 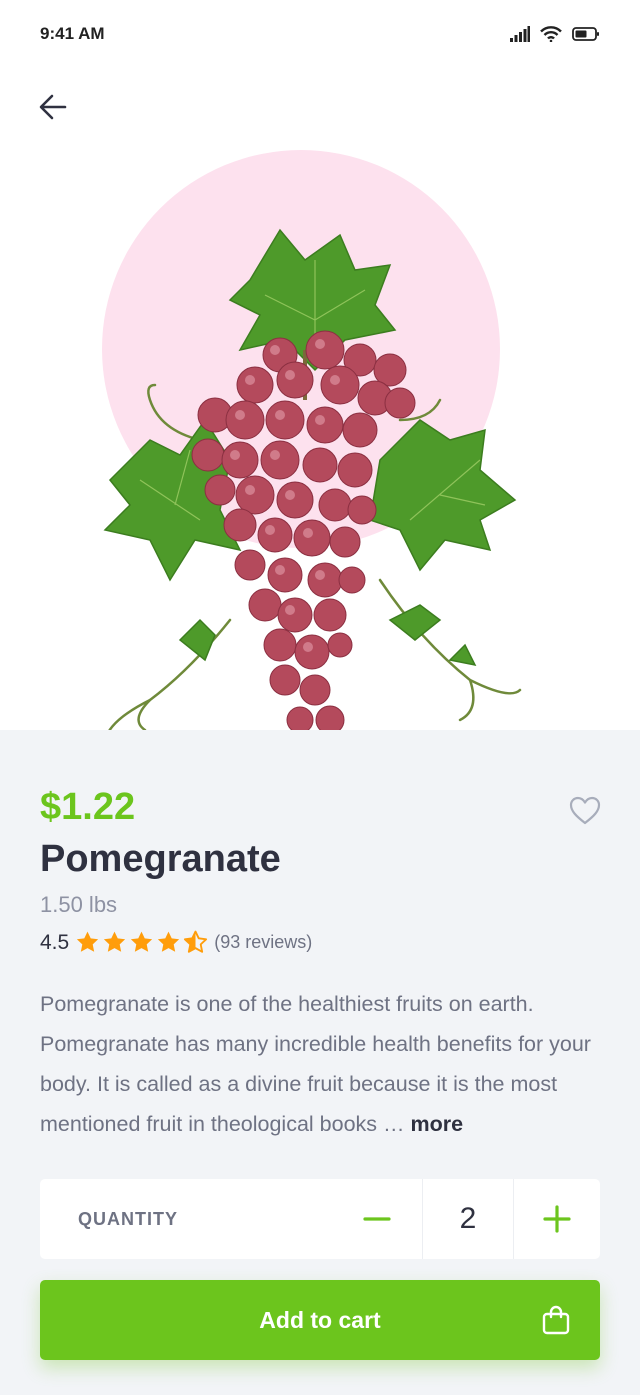 I want to click on signal-icon, so click(x=520, y=34).